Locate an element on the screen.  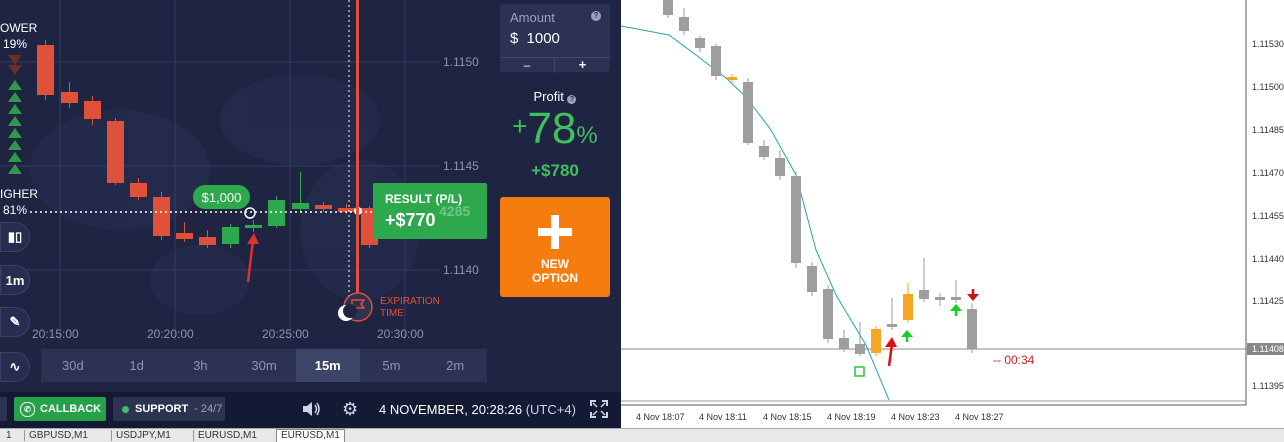
wave-icon: ∿ is located at coordinates (15, 366).